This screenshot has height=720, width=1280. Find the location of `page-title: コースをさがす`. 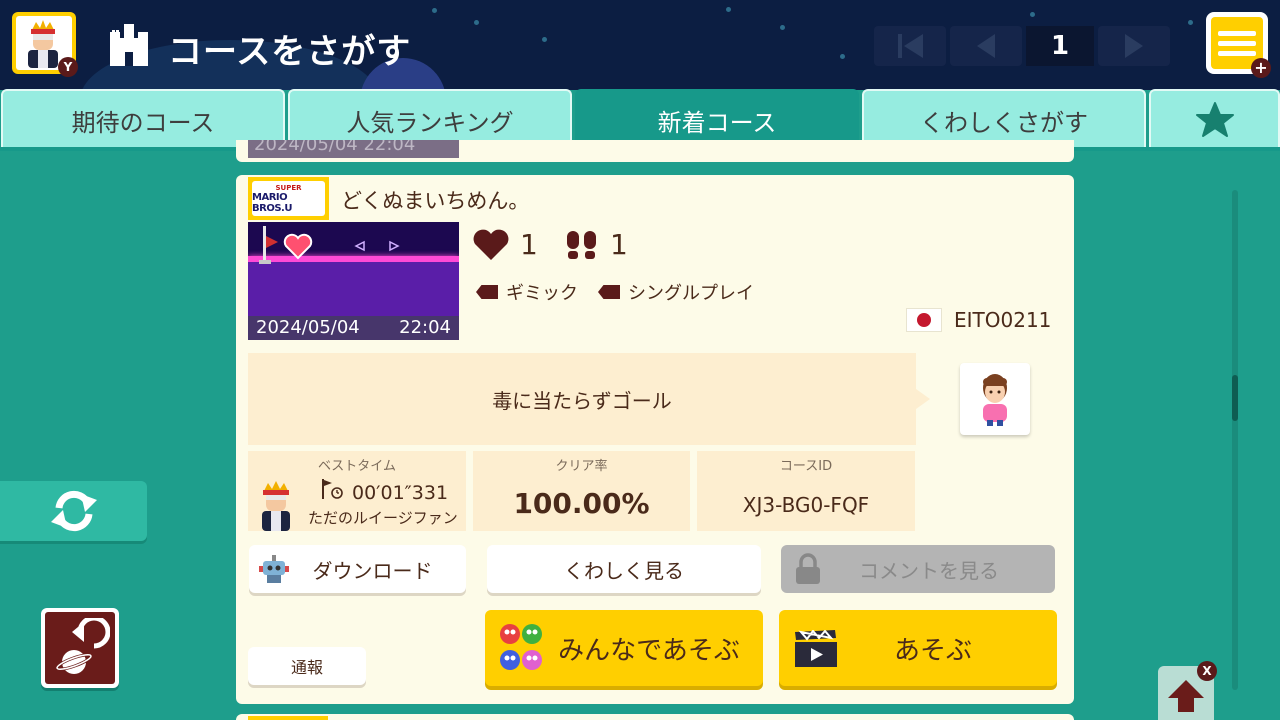

page-title: コースをさがす is located at coordinates (290, 52).